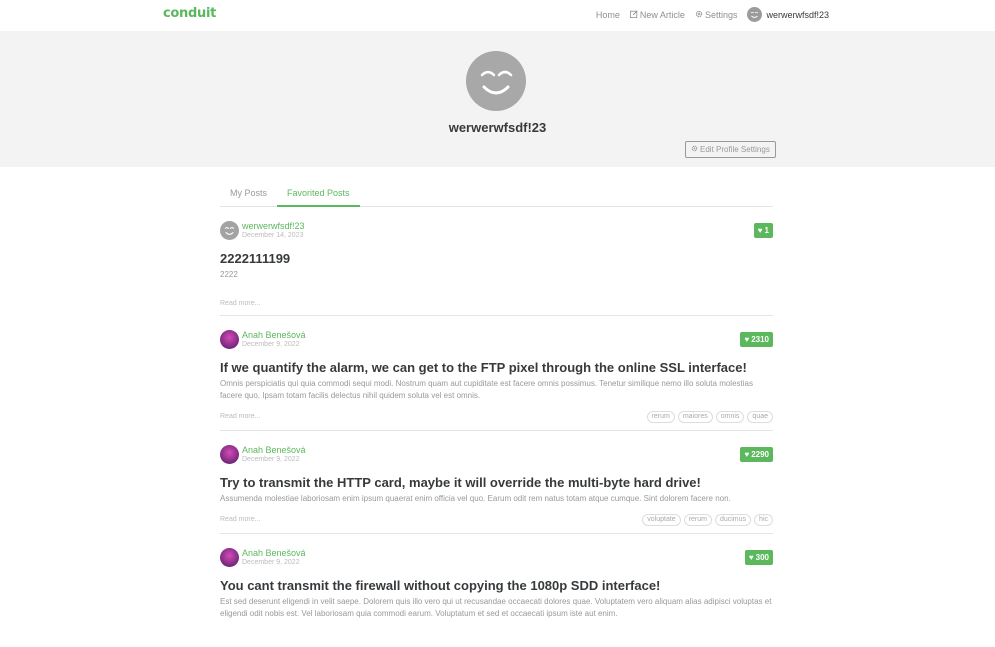 The image size is (995, 647). I want to click on nav-settings-link: Settings, so click(716, 14).